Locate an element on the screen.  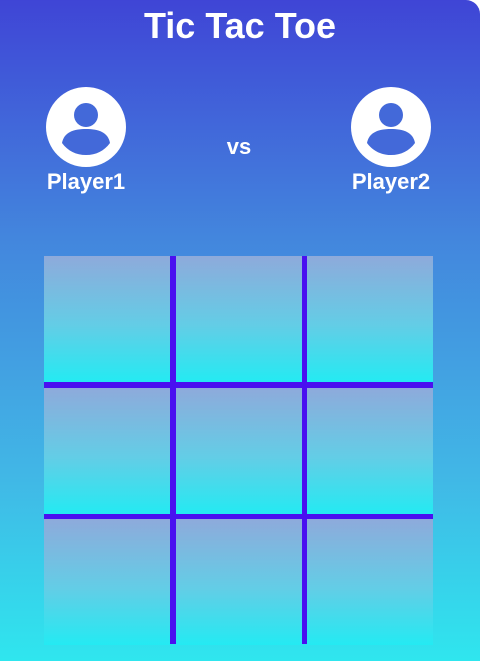
player-two: Player2 is located at coordinates (391, 141).